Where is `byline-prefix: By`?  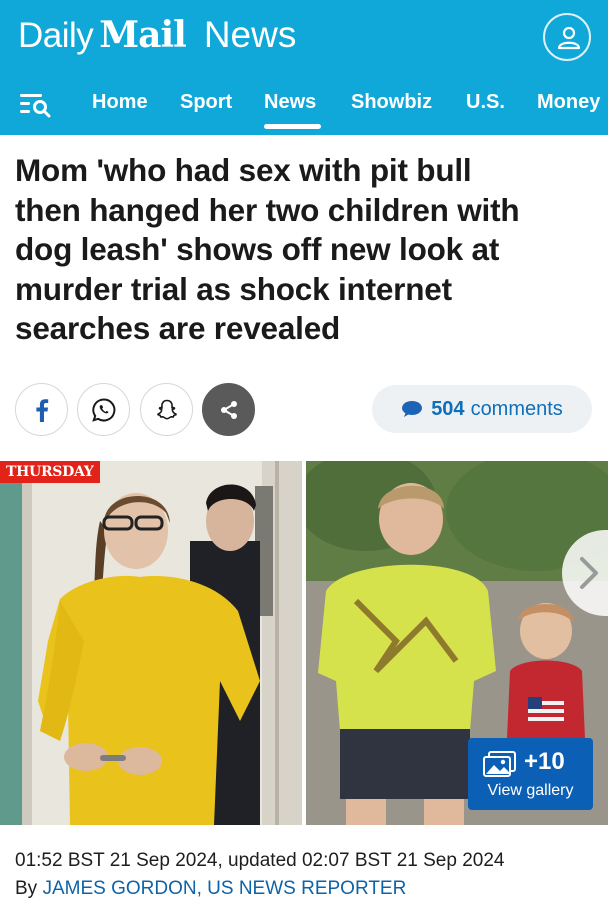
byline-prefix: By is located at coordinates (26, 888).